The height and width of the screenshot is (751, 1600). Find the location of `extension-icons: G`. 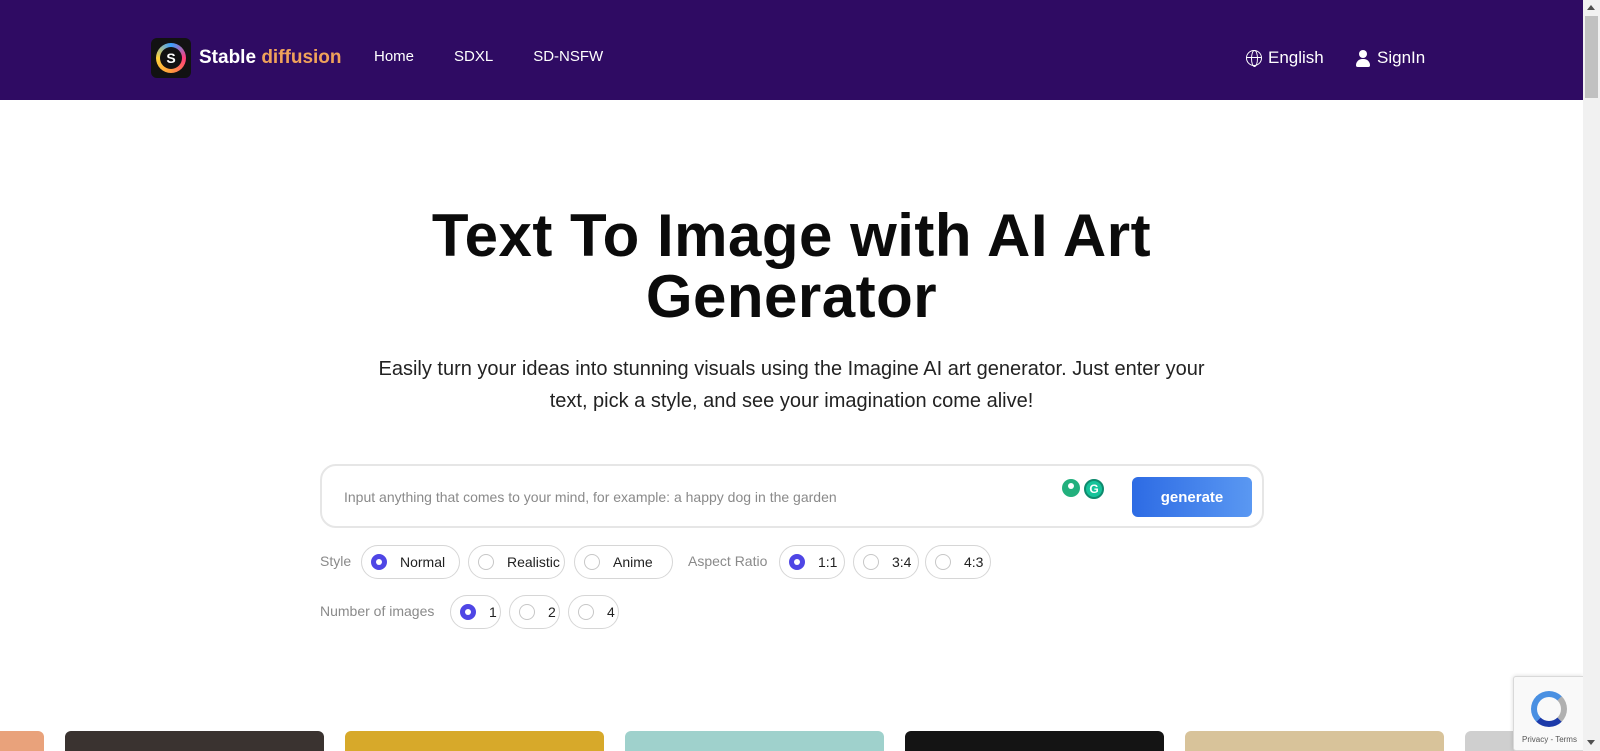

extension-icons: G is located at coordinates (1083, 489).